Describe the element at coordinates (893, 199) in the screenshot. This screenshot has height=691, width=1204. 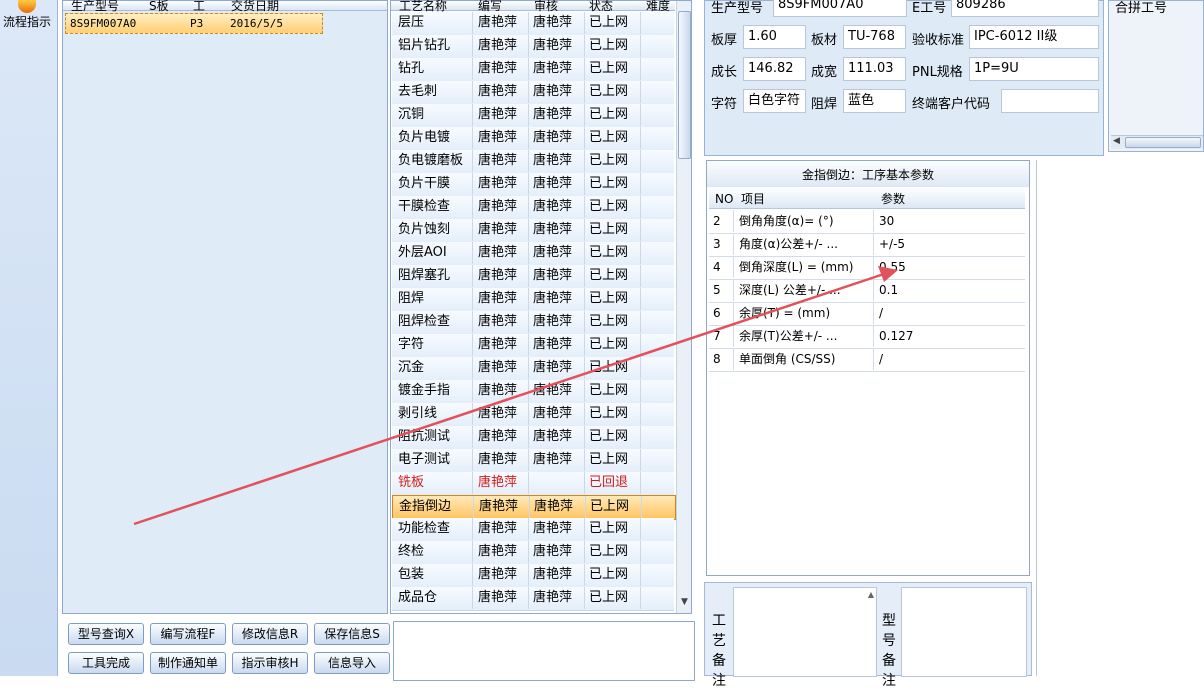
I see `col-param: 参数` at that location.